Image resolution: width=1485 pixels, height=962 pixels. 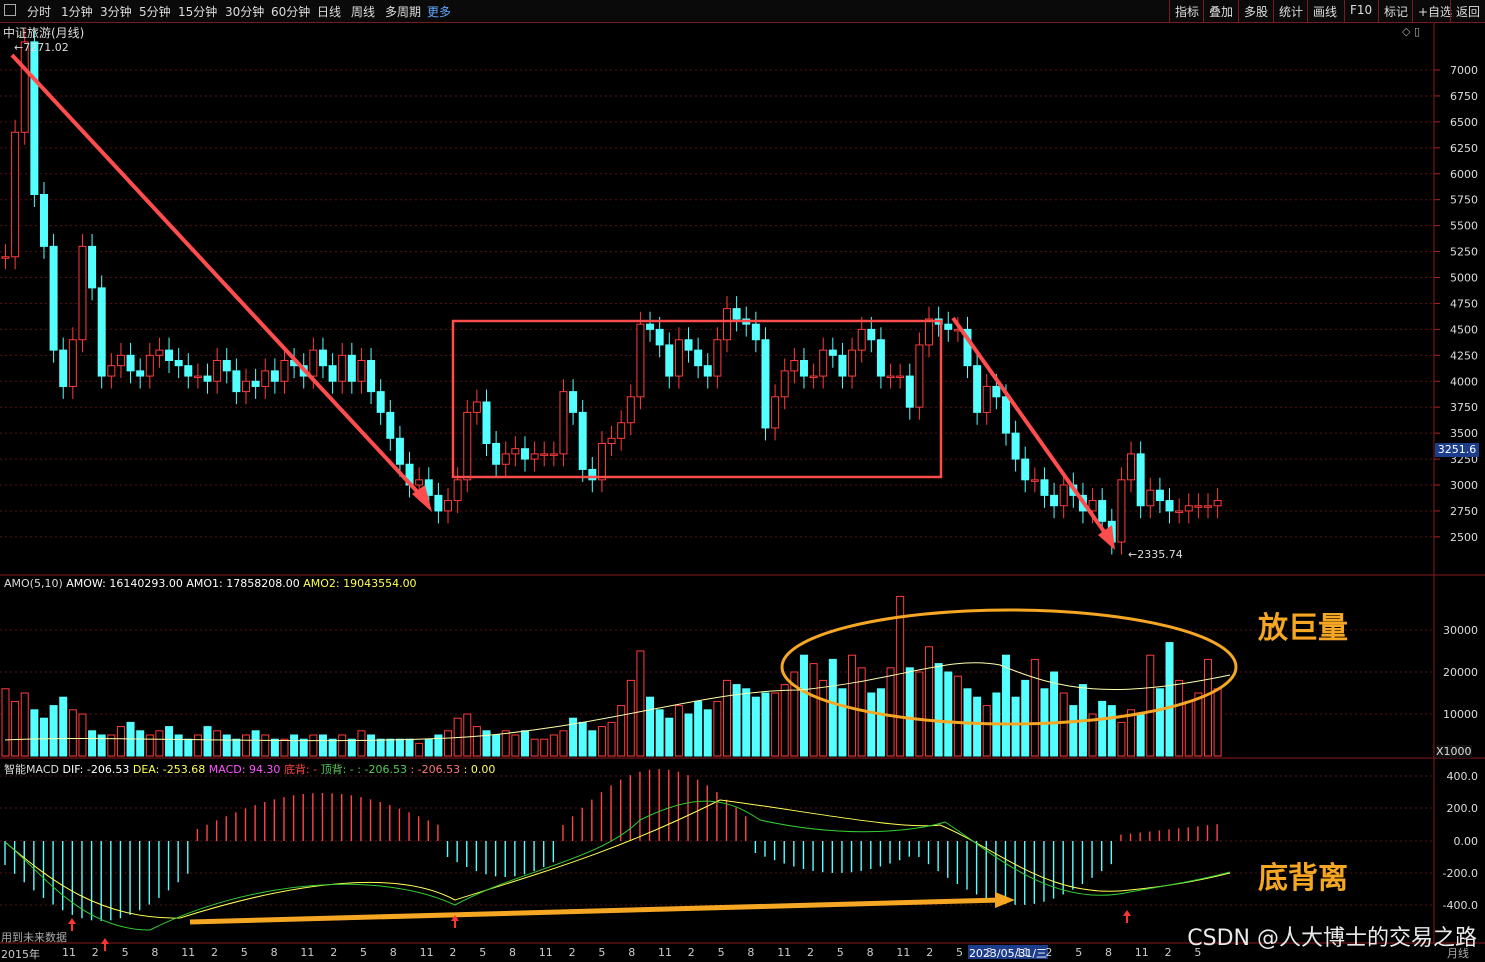 What do you see at coordinates (1464, 226) in the screenshot?
I see `price-tick-label: 5500` at bounding box center [1464, 226].